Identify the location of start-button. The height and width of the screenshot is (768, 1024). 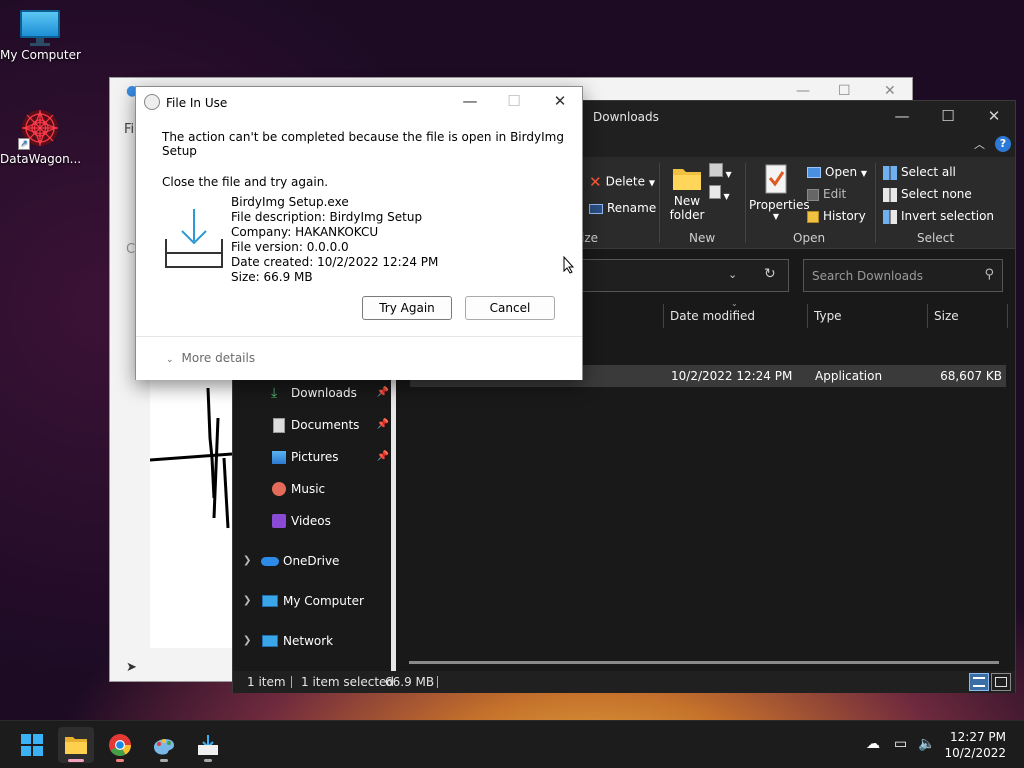
(32, 745).